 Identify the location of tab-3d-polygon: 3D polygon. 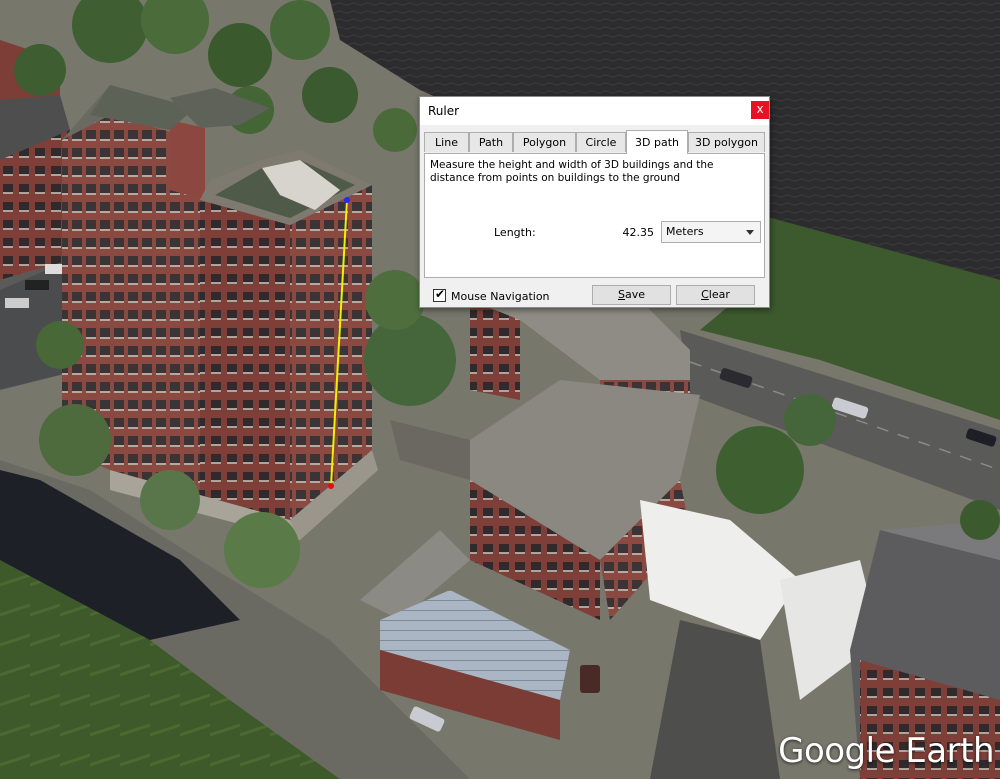
(726, 142).